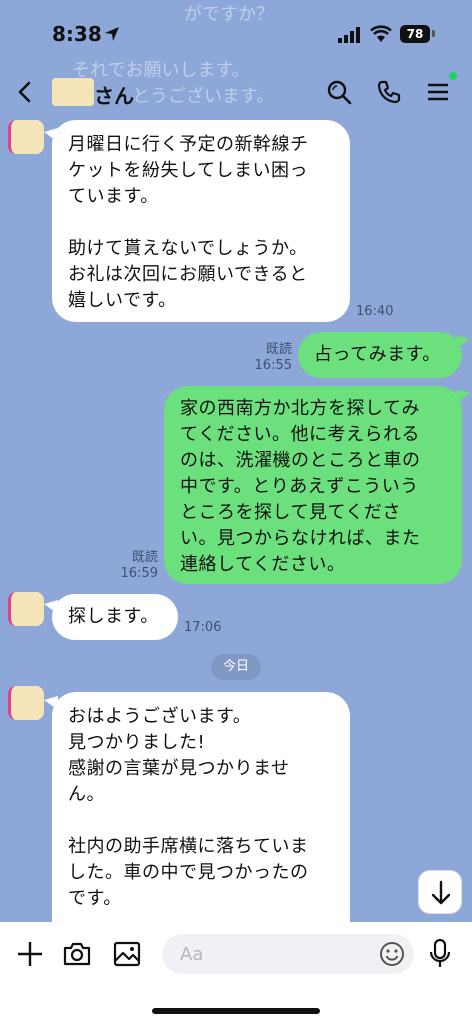  I want to click on message-time: 16:55, so click(273, 365).